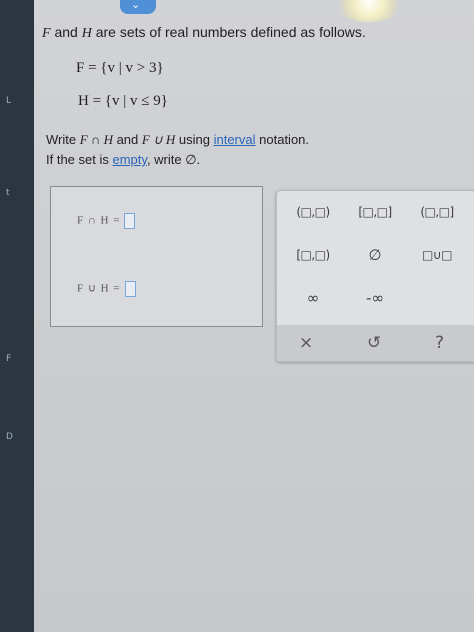  I want to click on collapse-tab: ⌄, so click(138, 7).